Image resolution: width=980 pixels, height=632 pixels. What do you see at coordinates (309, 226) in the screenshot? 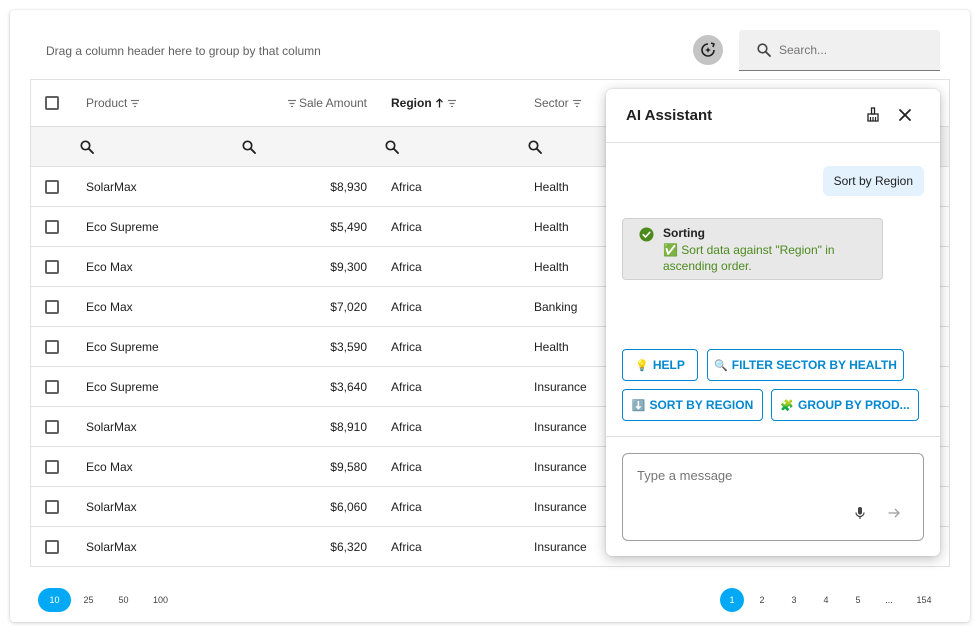
I see `sale-amount-cell: $5,490` at bounding box center [309, 226].